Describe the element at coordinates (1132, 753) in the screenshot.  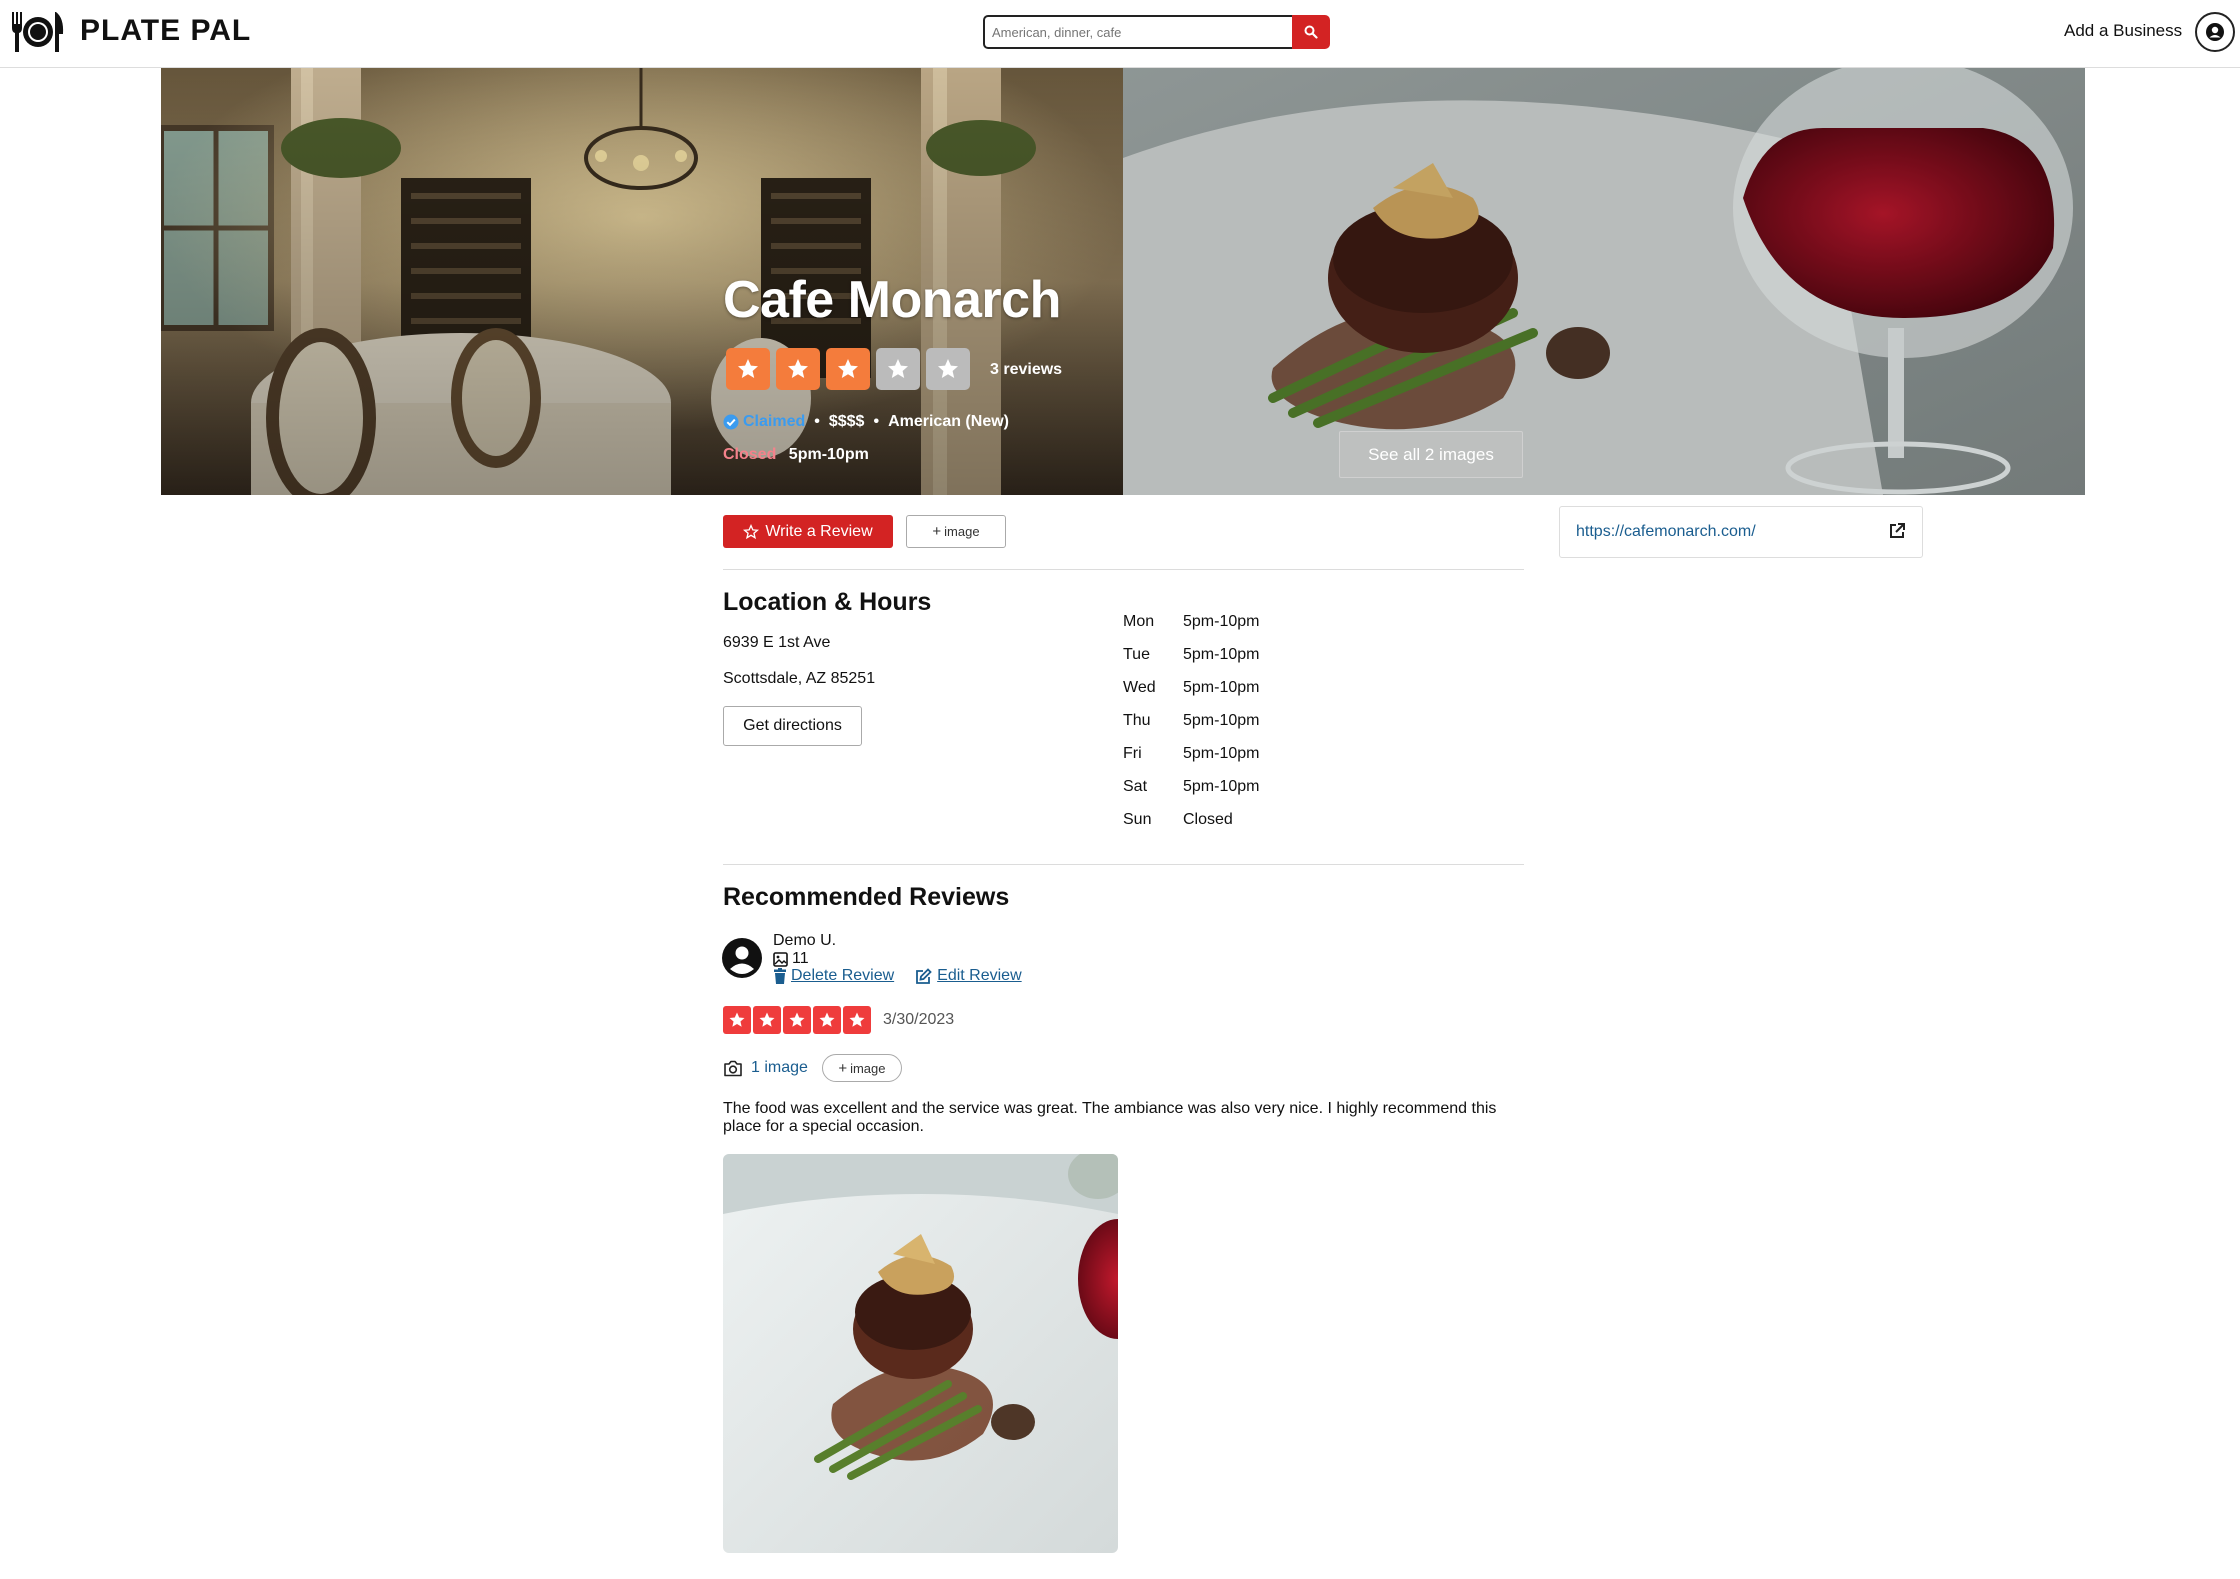
I see `hours-day: Fri` at that location.